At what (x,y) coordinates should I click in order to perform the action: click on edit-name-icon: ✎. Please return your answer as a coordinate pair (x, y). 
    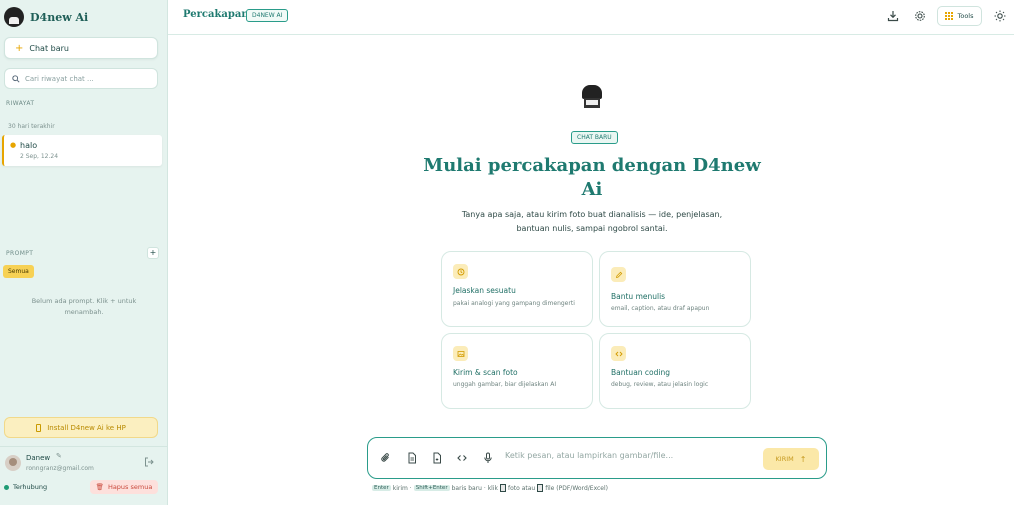
    Looking at the image, I should click on (59, 456).